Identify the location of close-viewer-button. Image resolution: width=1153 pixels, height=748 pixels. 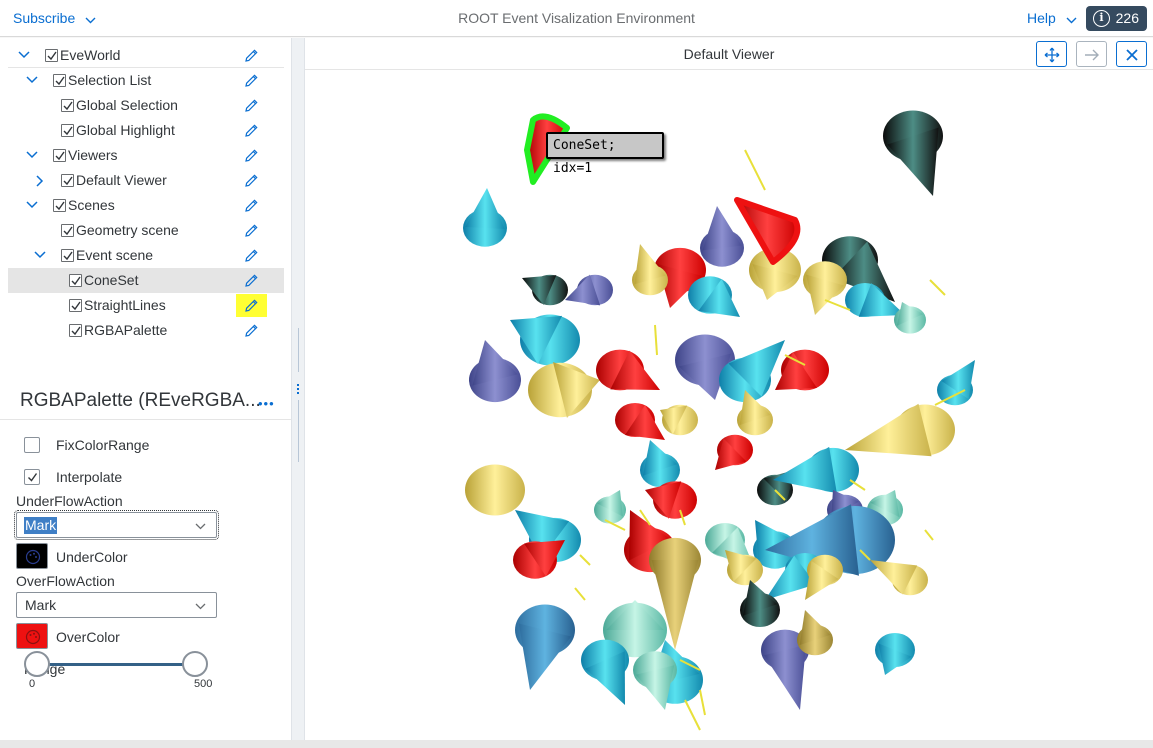
(1131, 54).